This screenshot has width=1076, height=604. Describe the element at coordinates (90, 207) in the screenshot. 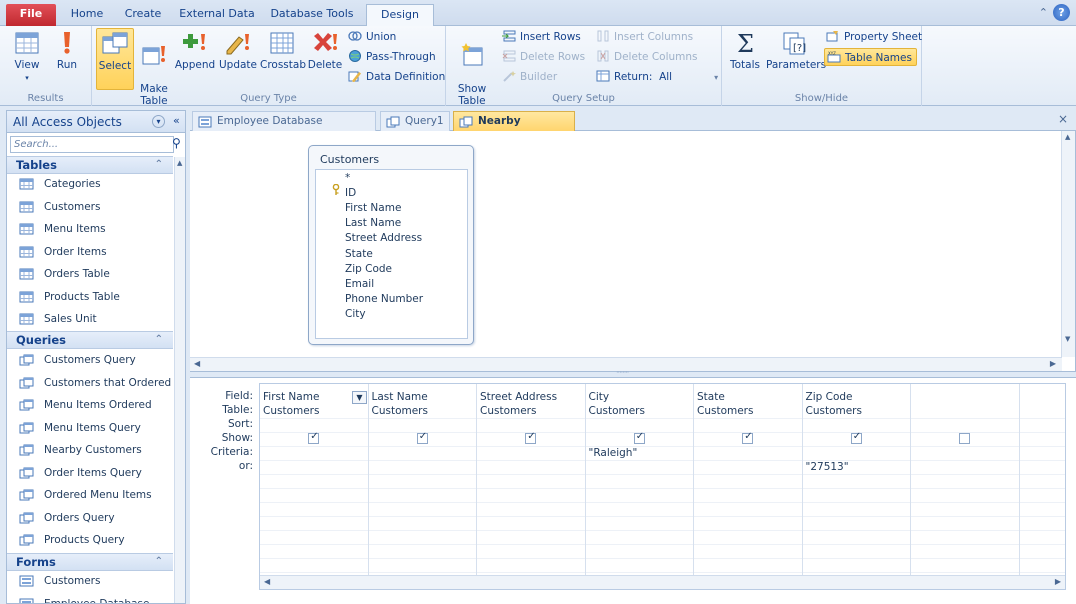

I see `nav-table-customers: Customers` at that location.